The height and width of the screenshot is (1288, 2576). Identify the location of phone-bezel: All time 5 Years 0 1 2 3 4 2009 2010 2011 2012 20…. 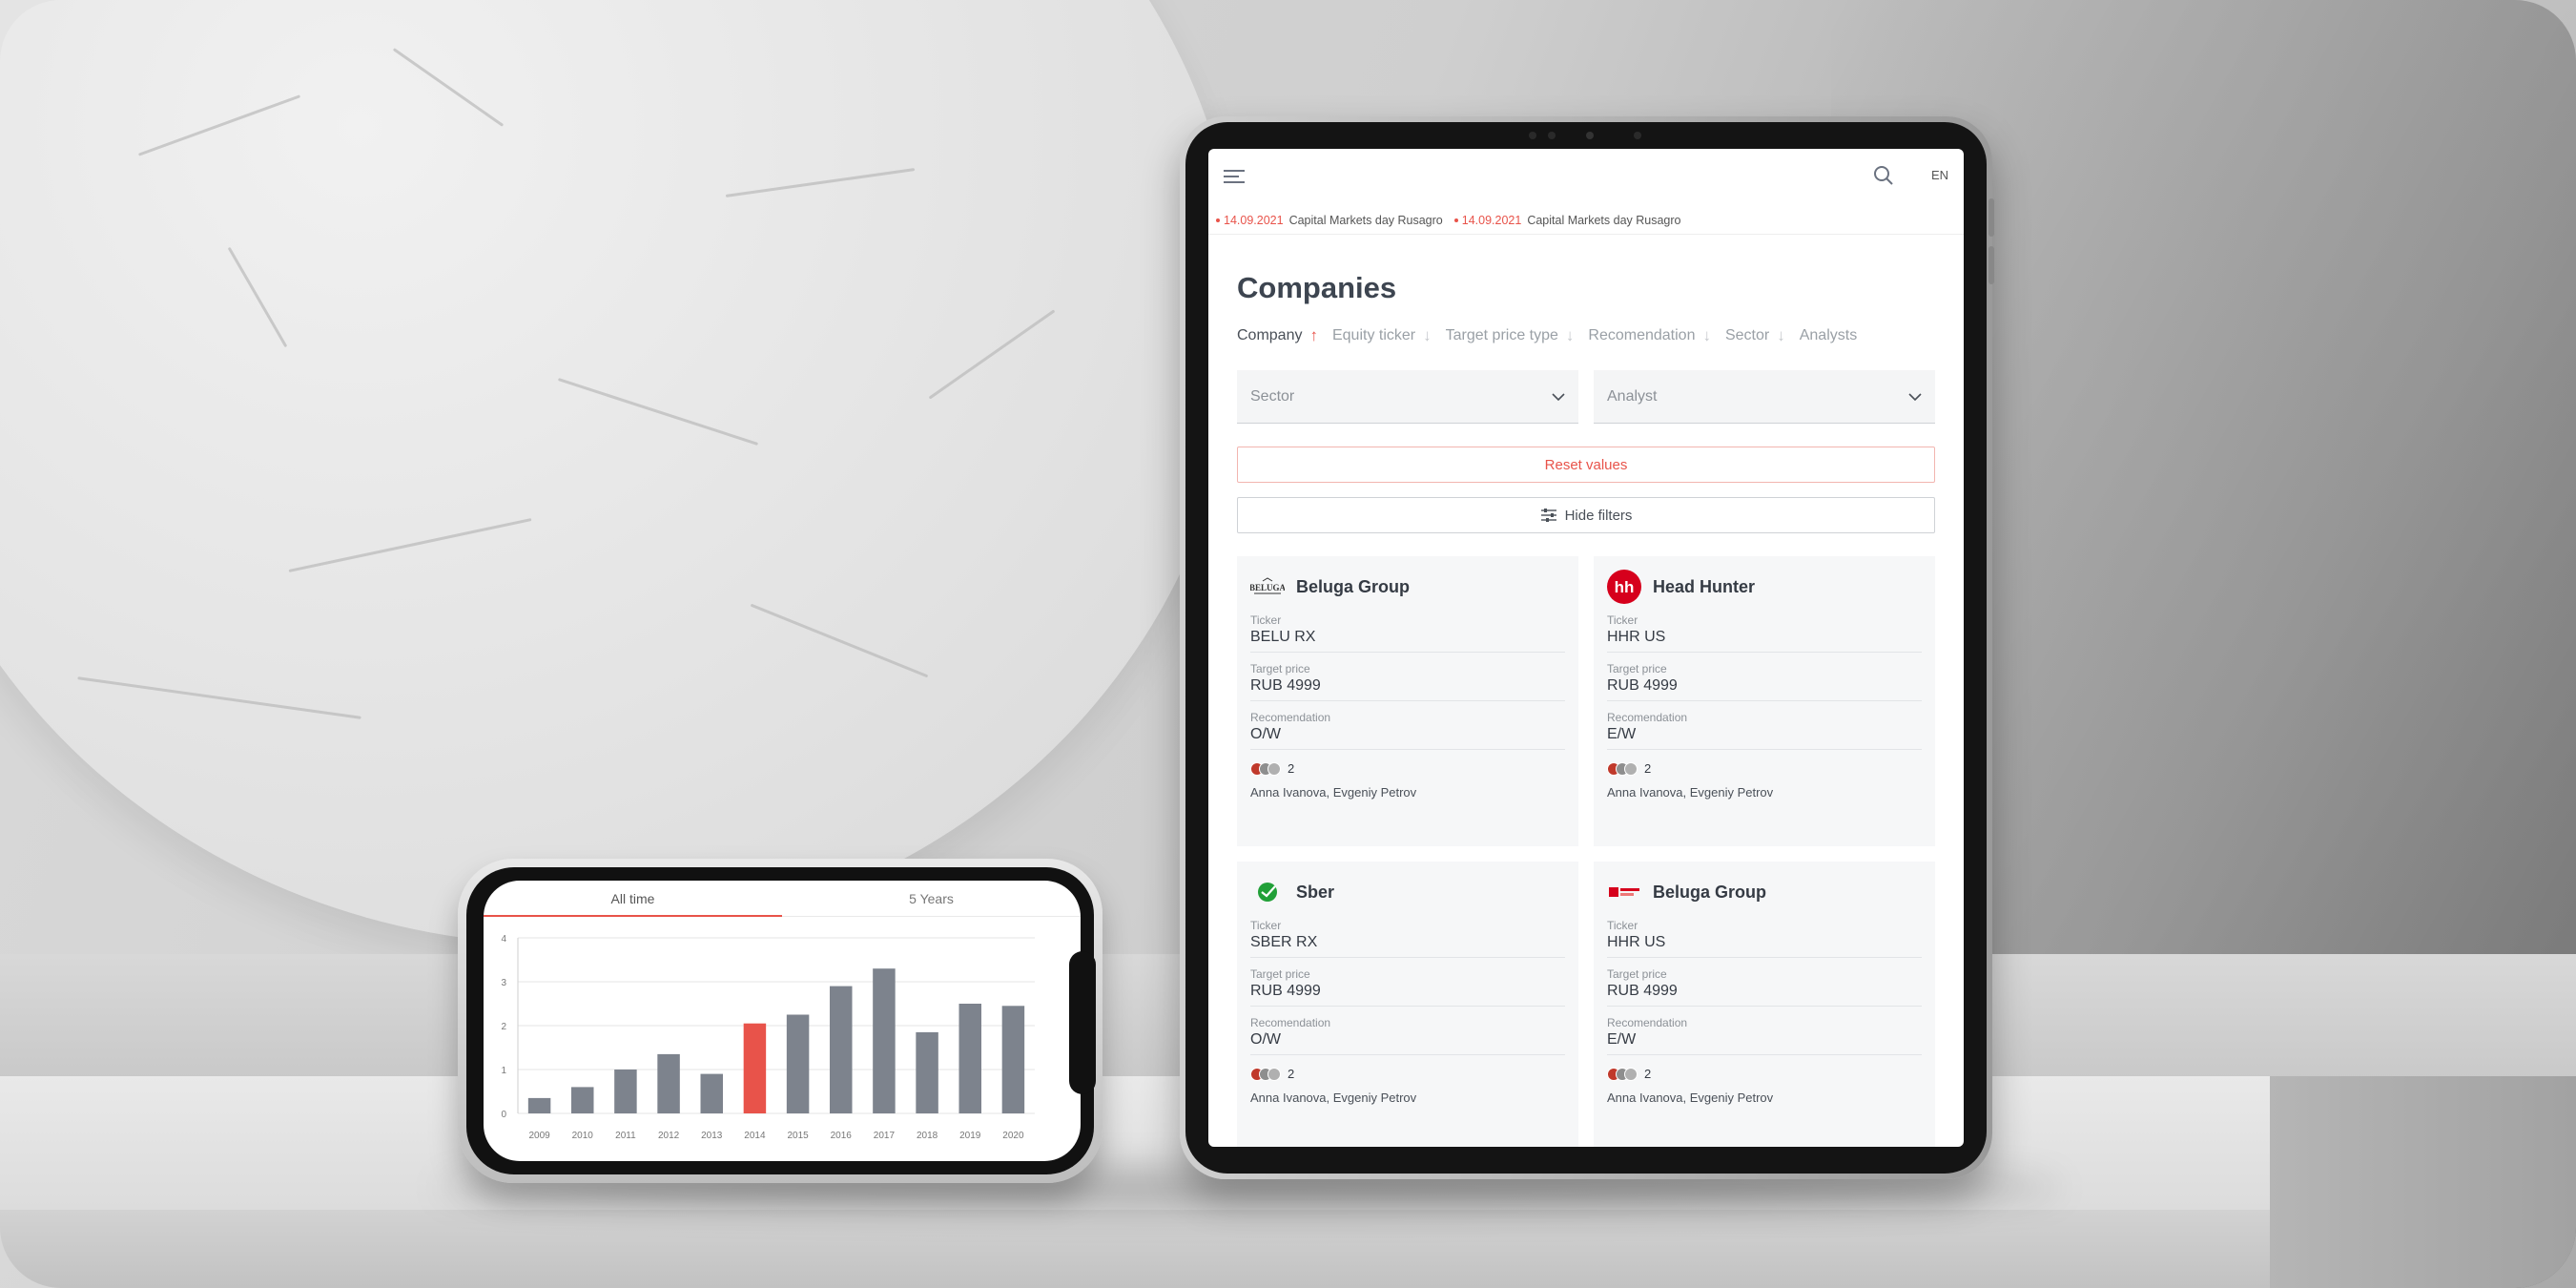
(781, 1020).